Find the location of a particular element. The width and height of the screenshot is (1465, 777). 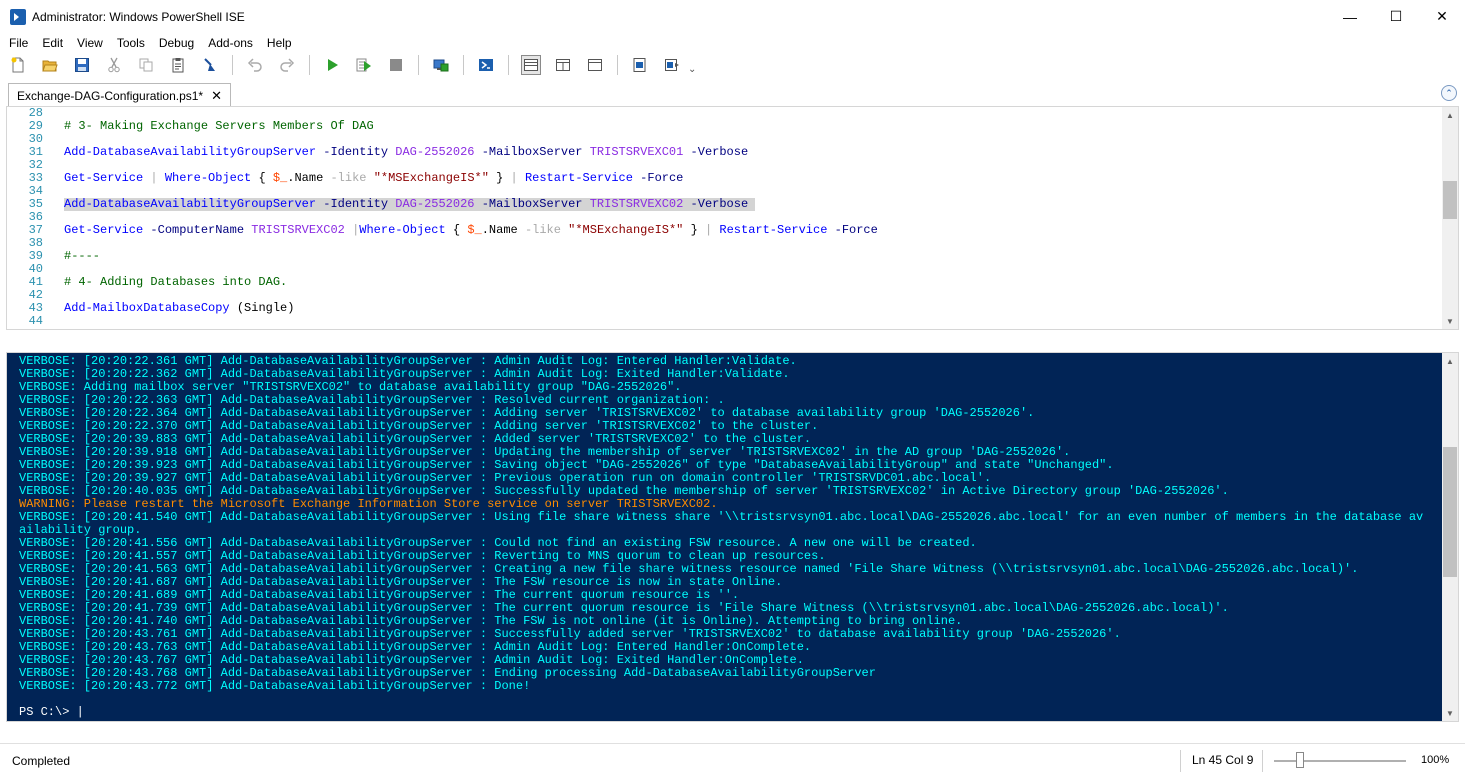

play-icon is located at coordinates (333, 65).